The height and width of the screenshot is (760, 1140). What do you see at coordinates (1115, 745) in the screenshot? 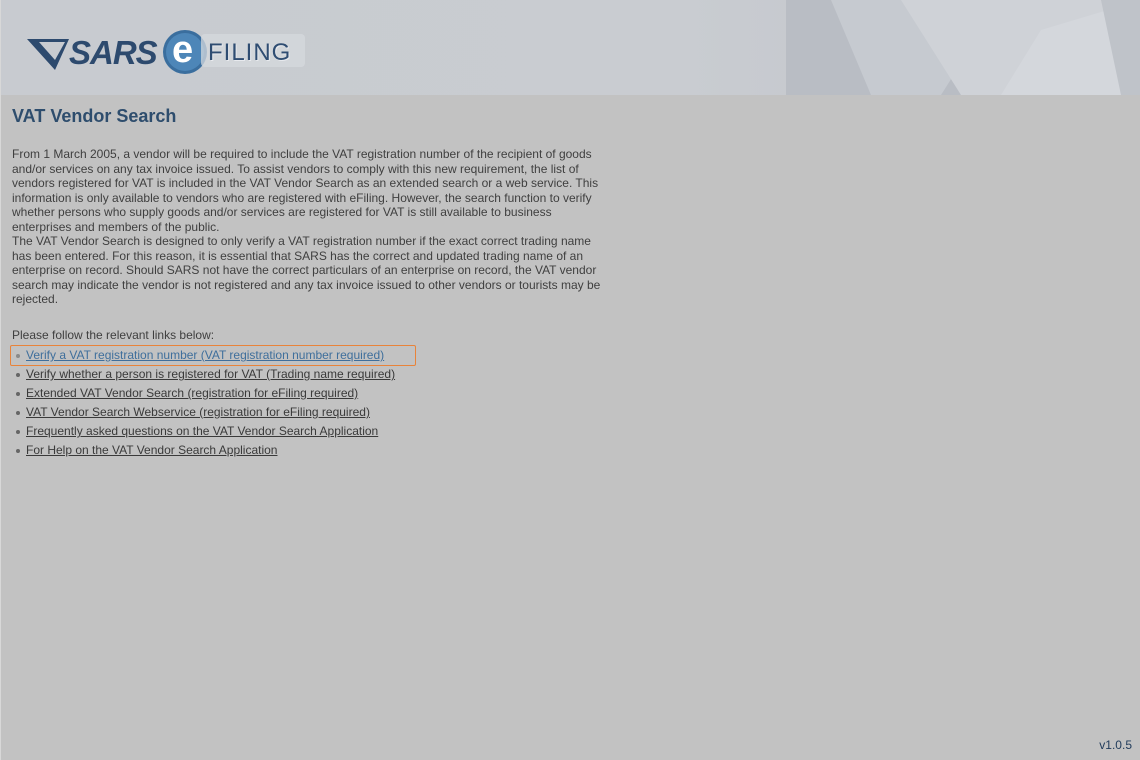
I see `version-label: v1.0.5` at bounding box center [1115, 745].